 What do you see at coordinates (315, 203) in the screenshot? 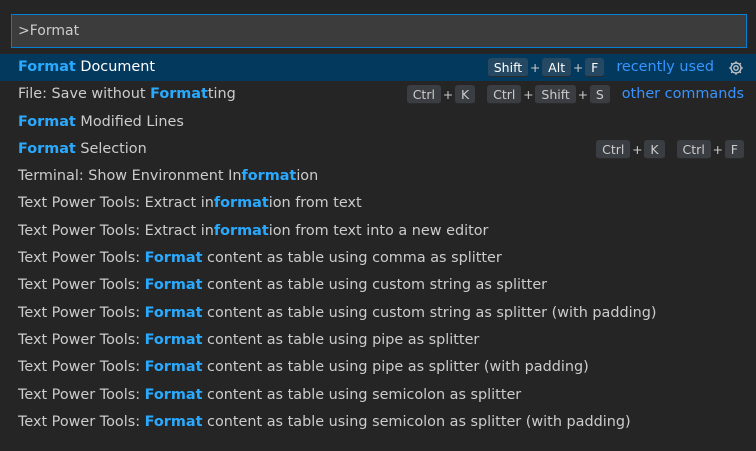
I see `label-text: ion from text` at bounding box center [315, 203].